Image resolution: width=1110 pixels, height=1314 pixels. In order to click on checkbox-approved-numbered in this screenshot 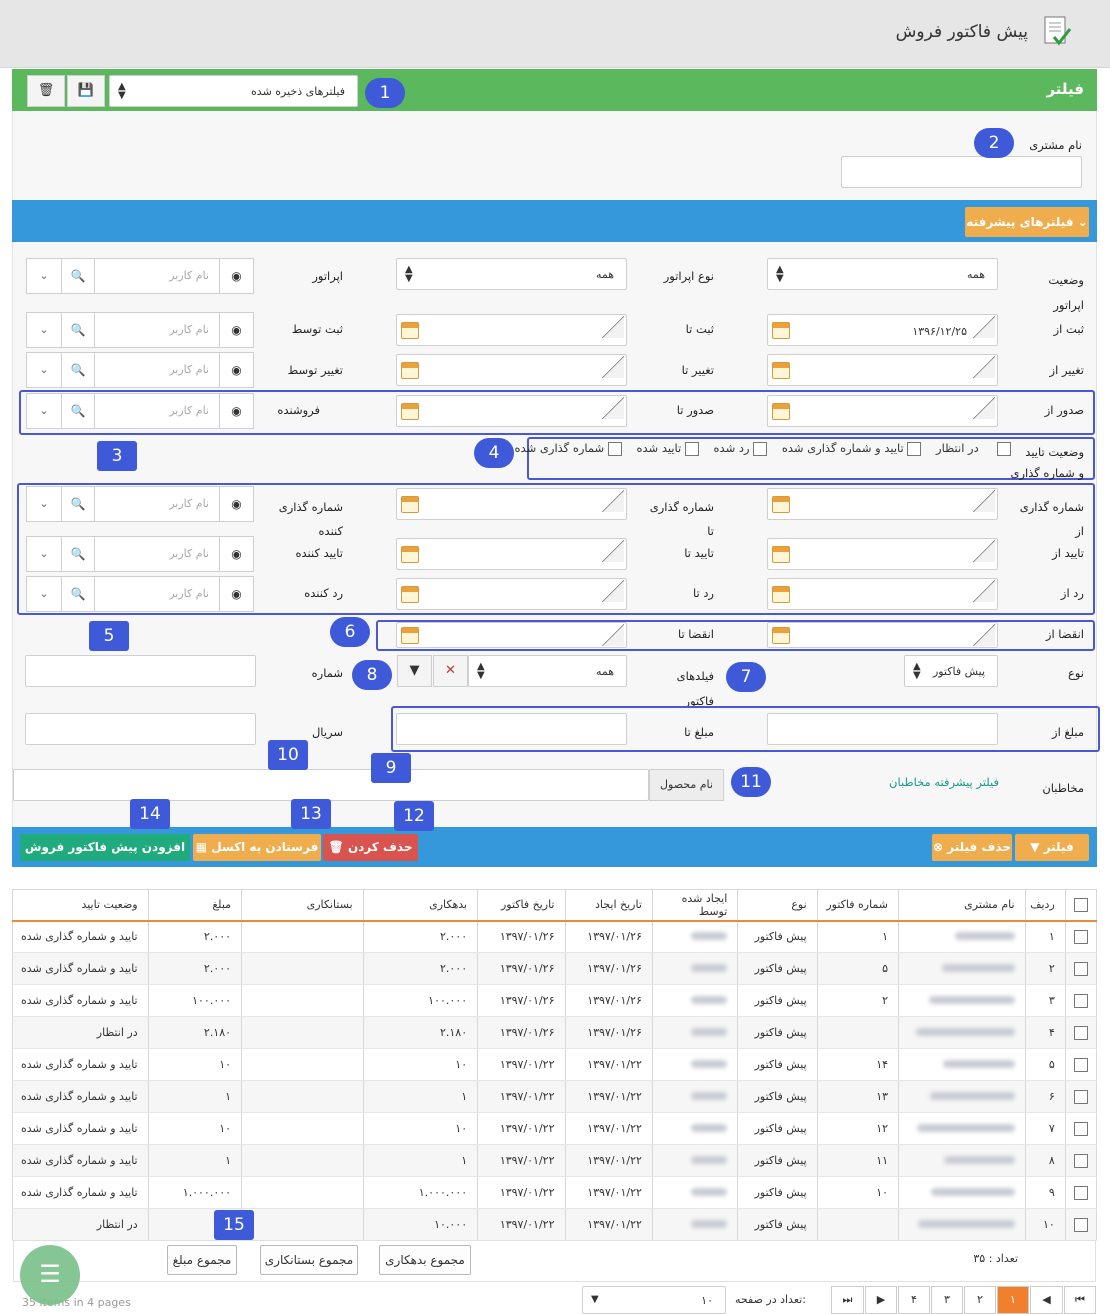, I will do `click(914, 448)`.